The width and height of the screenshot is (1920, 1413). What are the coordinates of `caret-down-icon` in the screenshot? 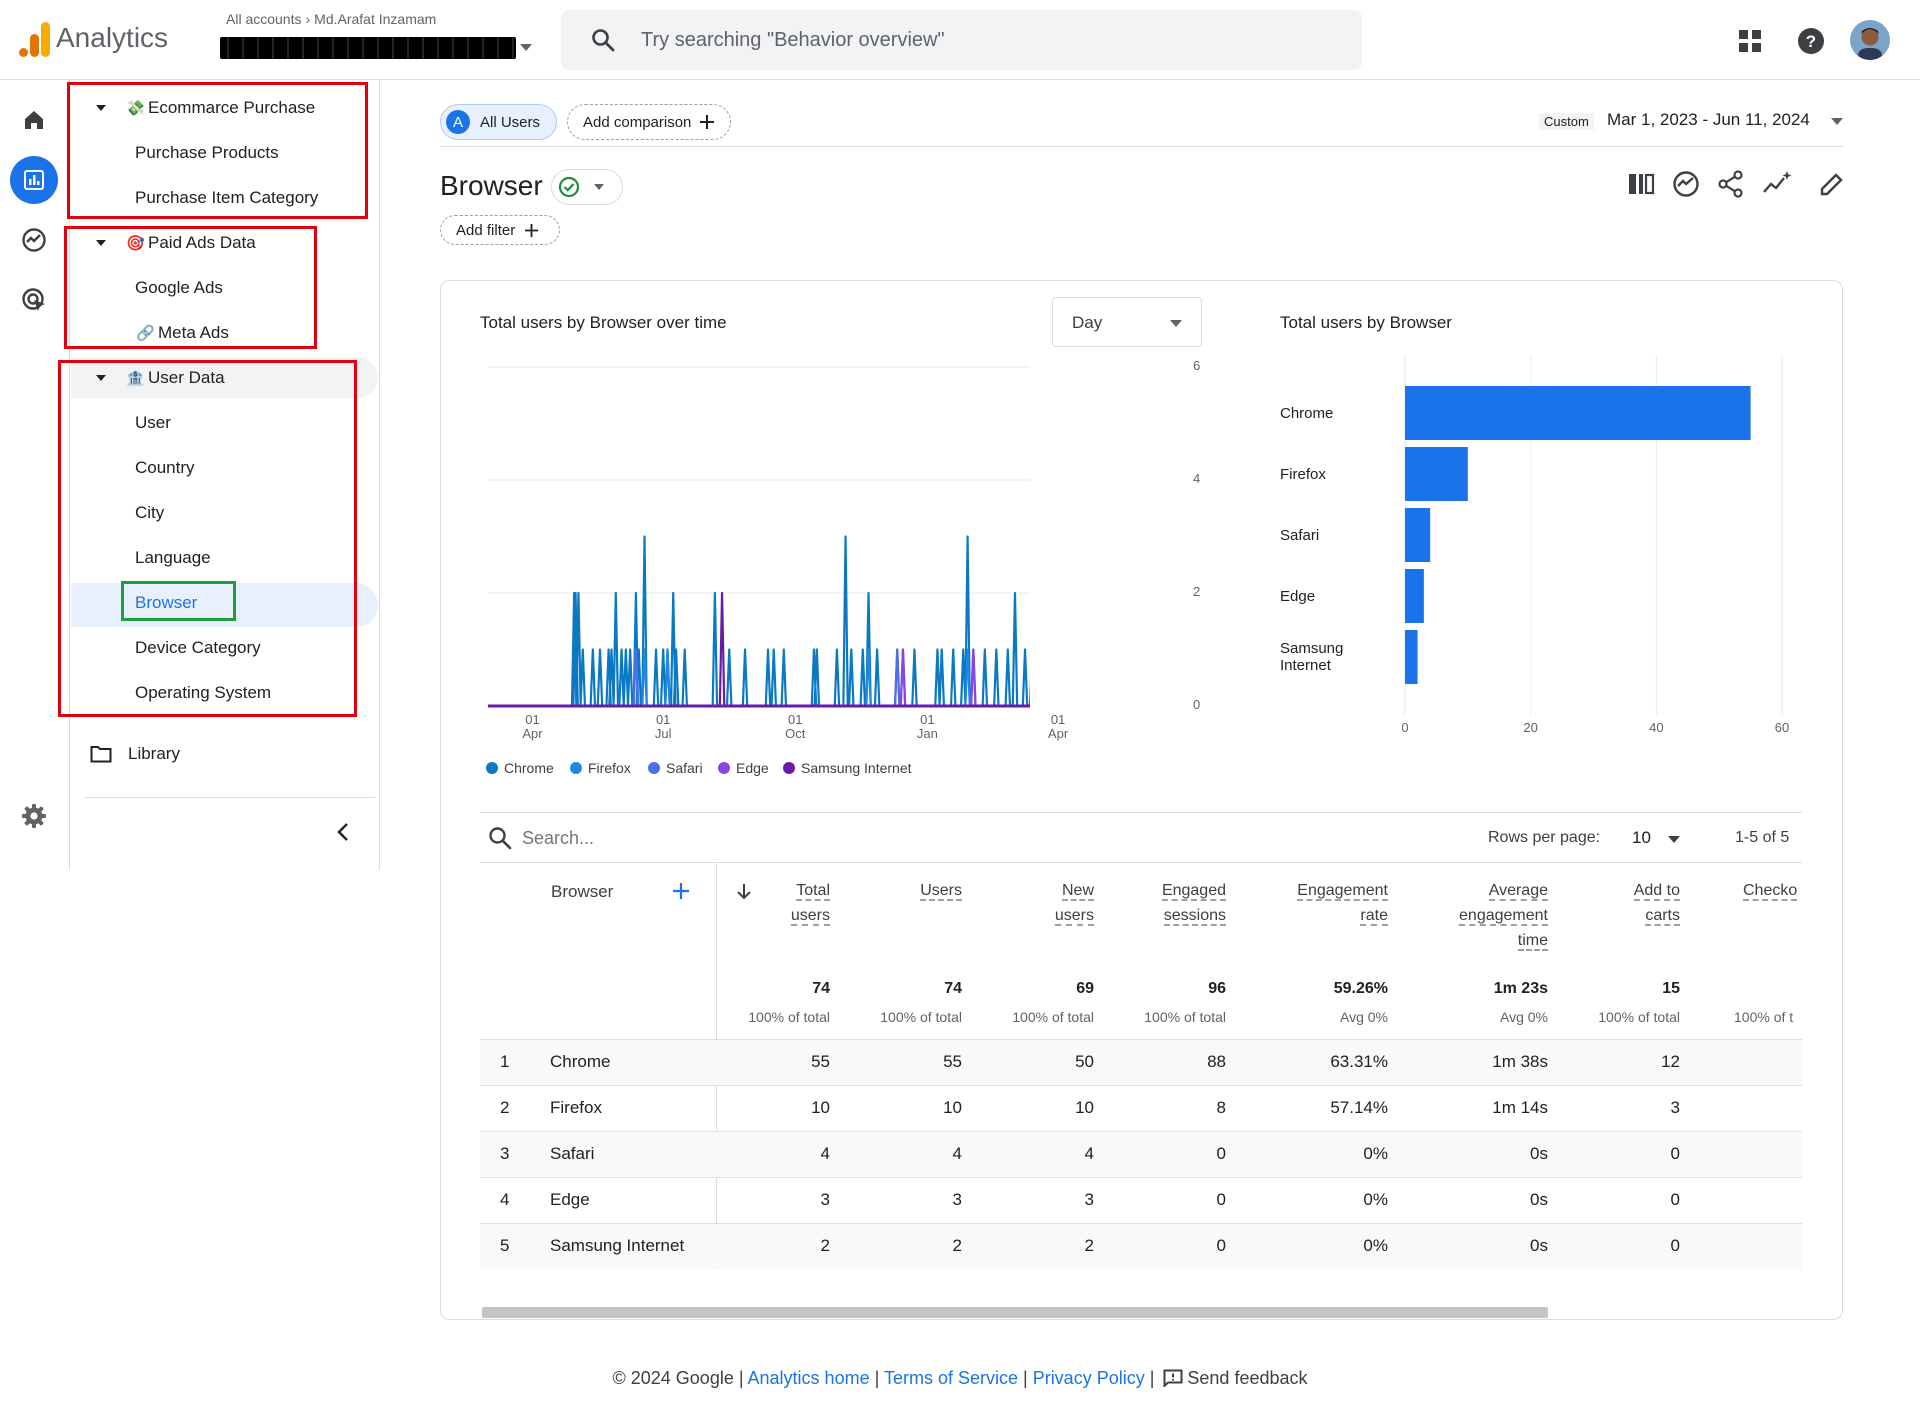 It's located at (599, 187).